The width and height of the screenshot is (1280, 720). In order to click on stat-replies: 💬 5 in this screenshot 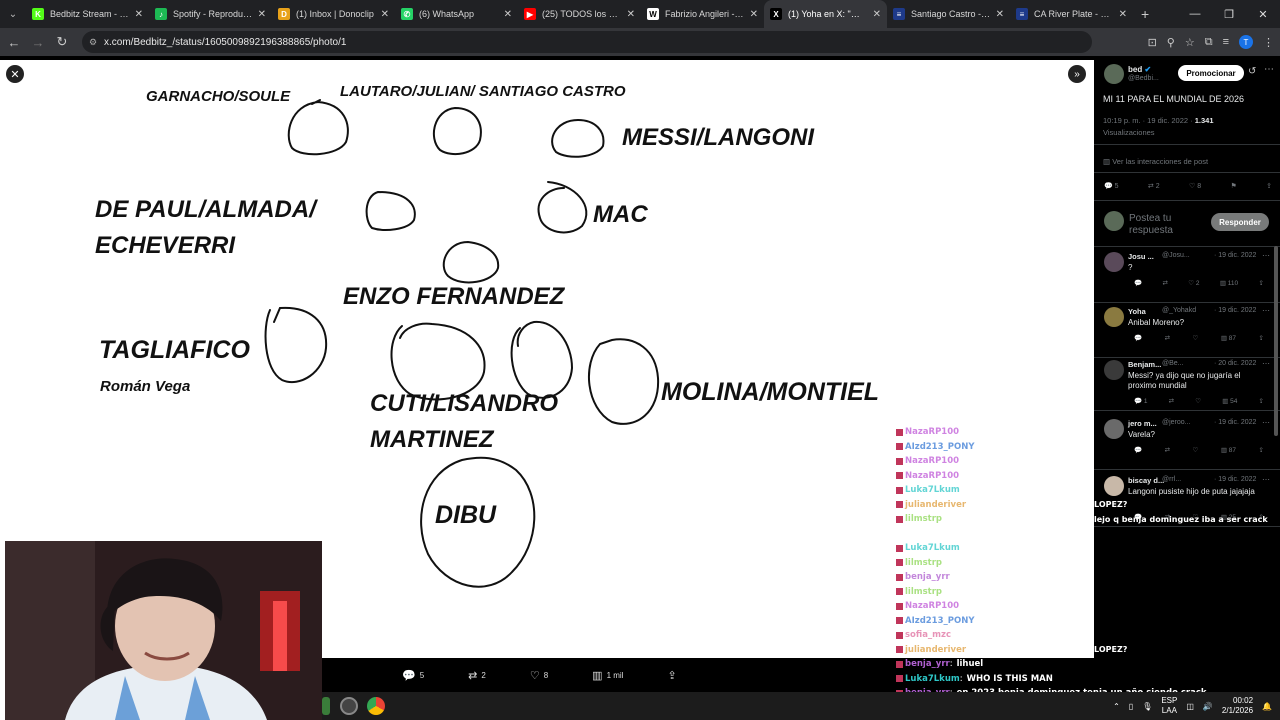, I will do `click(1111, 186)`.